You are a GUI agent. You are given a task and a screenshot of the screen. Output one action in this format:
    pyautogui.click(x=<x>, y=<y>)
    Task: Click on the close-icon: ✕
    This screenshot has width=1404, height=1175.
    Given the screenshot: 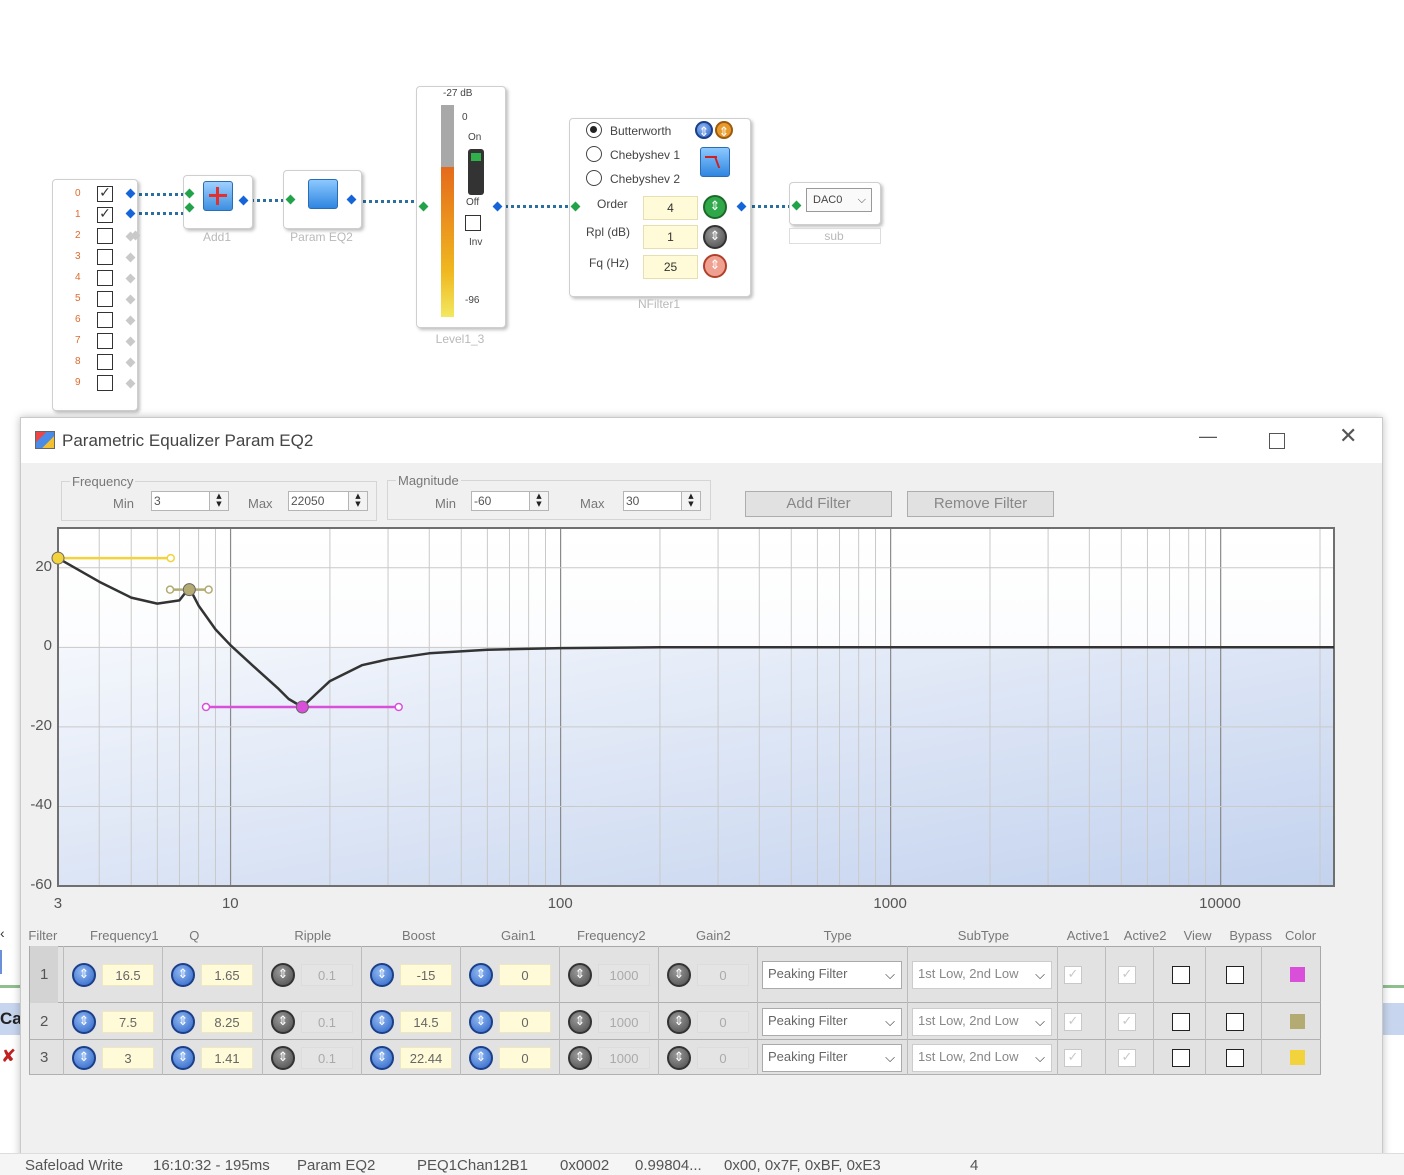 What is the action you would take?
    pyautogui.click(x=1348, y=436)
    